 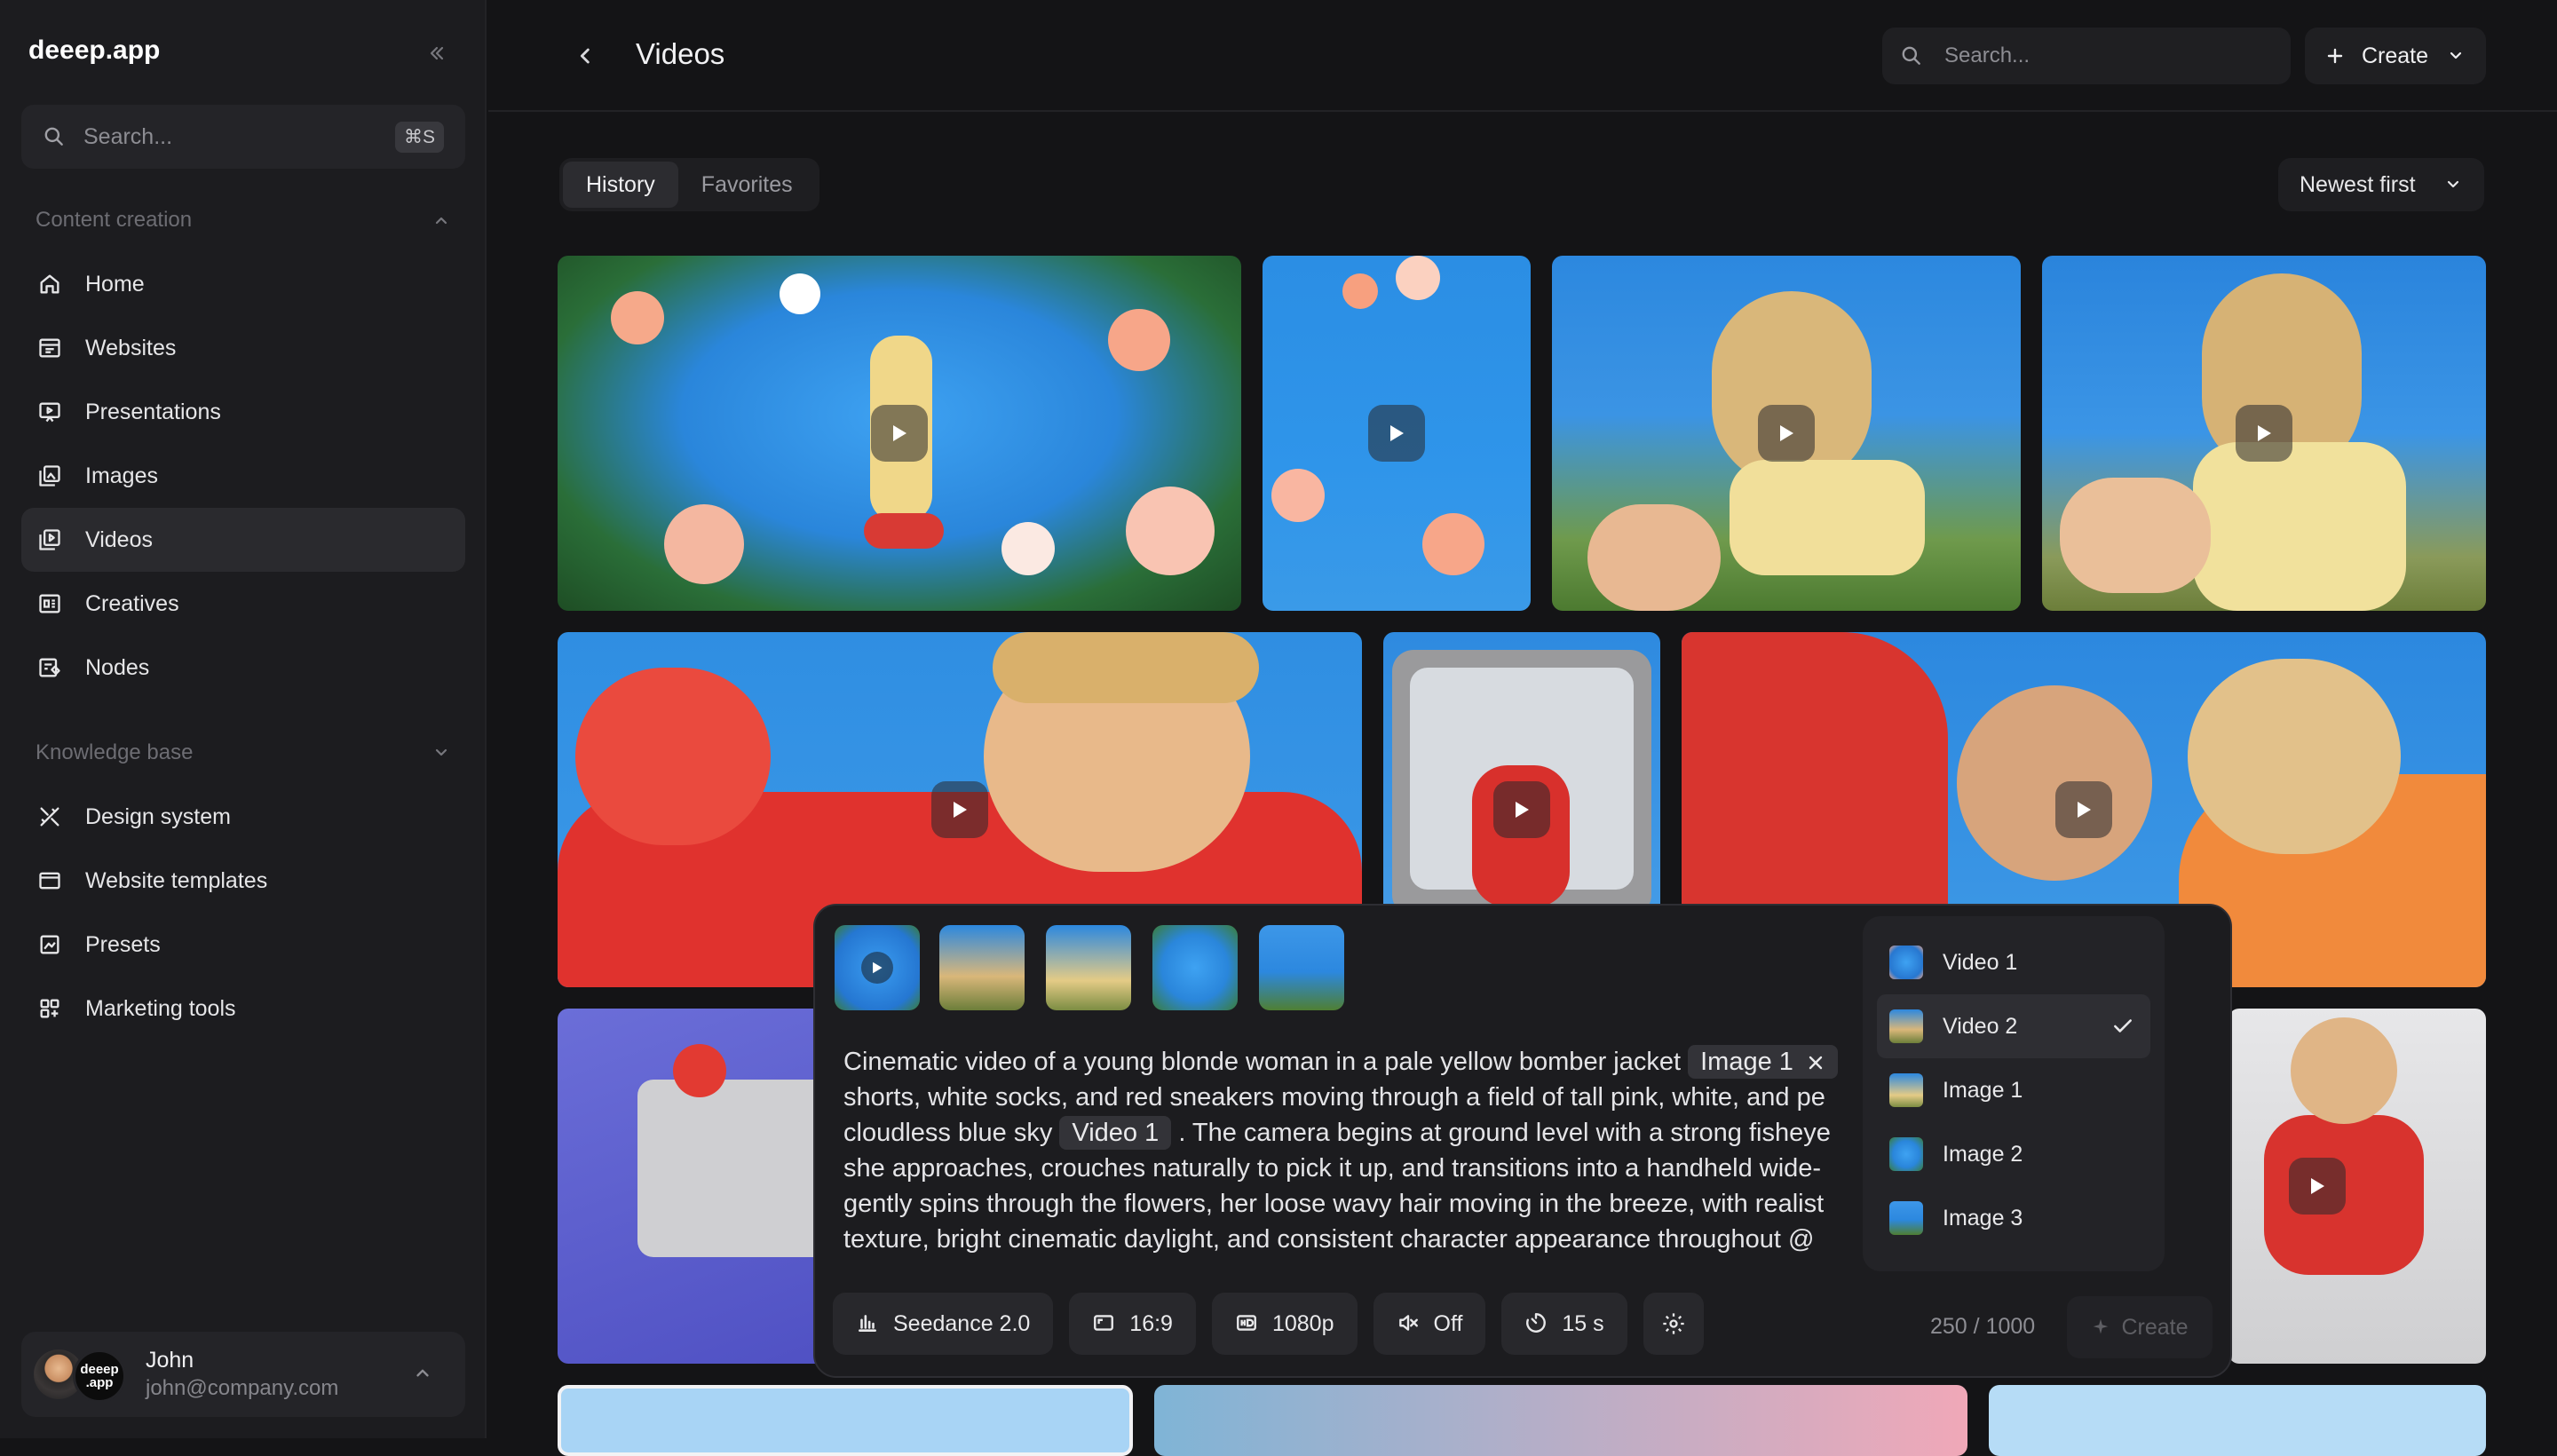 What do you see at coordinates (2335, 56) in the screenshot?
I see `plus-icon` at bounding box center [2335, 56].